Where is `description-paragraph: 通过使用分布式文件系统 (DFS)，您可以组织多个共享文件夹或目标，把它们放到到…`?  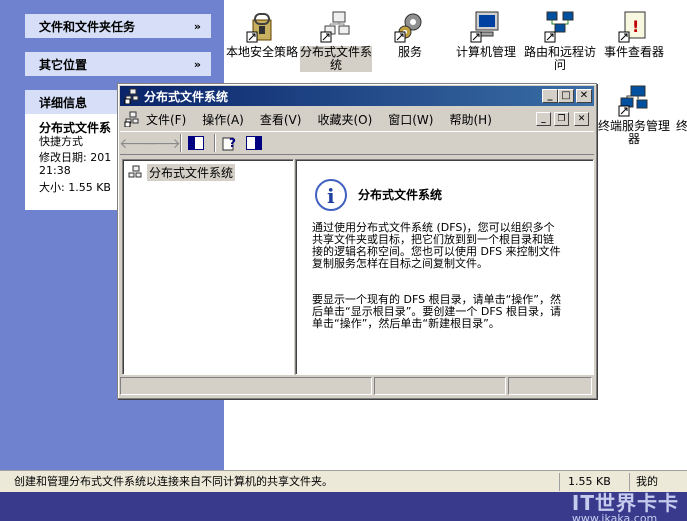
description-paragraph: 通过使用分布式文件系统 (DFS)，您可以组织多个共享文件夹或目标，把它们放到到… is located at coordinates (436, 245).